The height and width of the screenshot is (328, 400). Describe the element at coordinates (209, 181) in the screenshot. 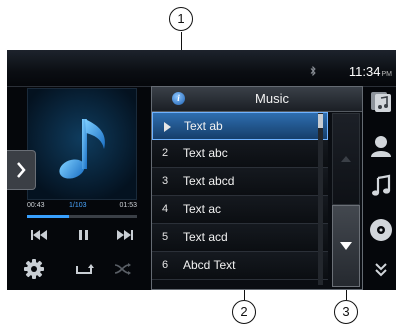

I see `list-item-label: Text abcd` at that location.